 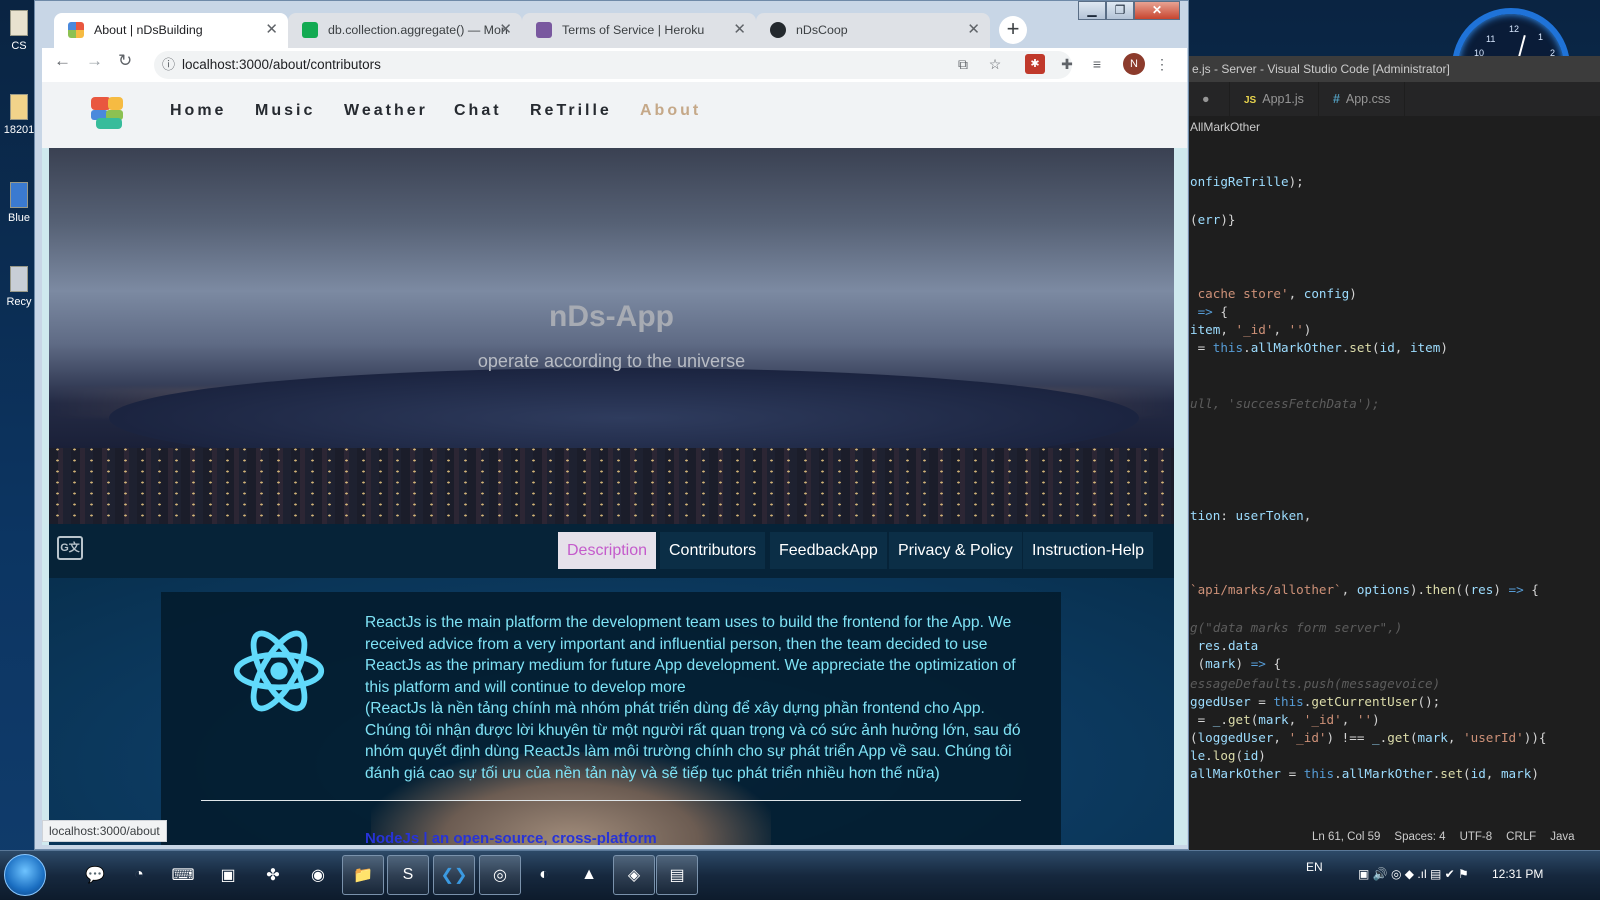 I want to click on heroku-icon, so click(x=544, y=30).